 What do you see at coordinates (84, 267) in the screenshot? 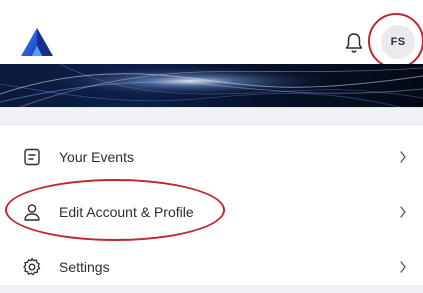
I see `menu-item-label: Settings` at bounding box center [84, 267].